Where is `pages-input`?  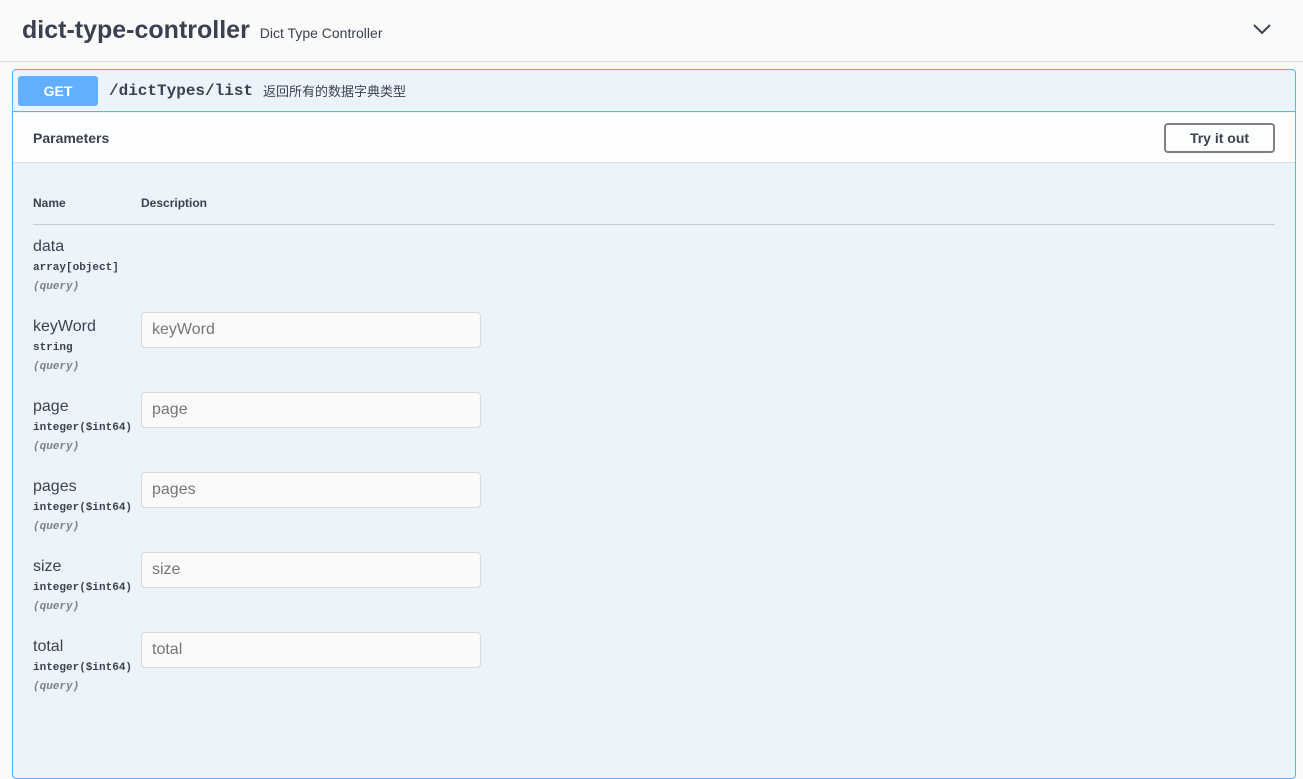
pages-input is located at coordinates (311, 490).